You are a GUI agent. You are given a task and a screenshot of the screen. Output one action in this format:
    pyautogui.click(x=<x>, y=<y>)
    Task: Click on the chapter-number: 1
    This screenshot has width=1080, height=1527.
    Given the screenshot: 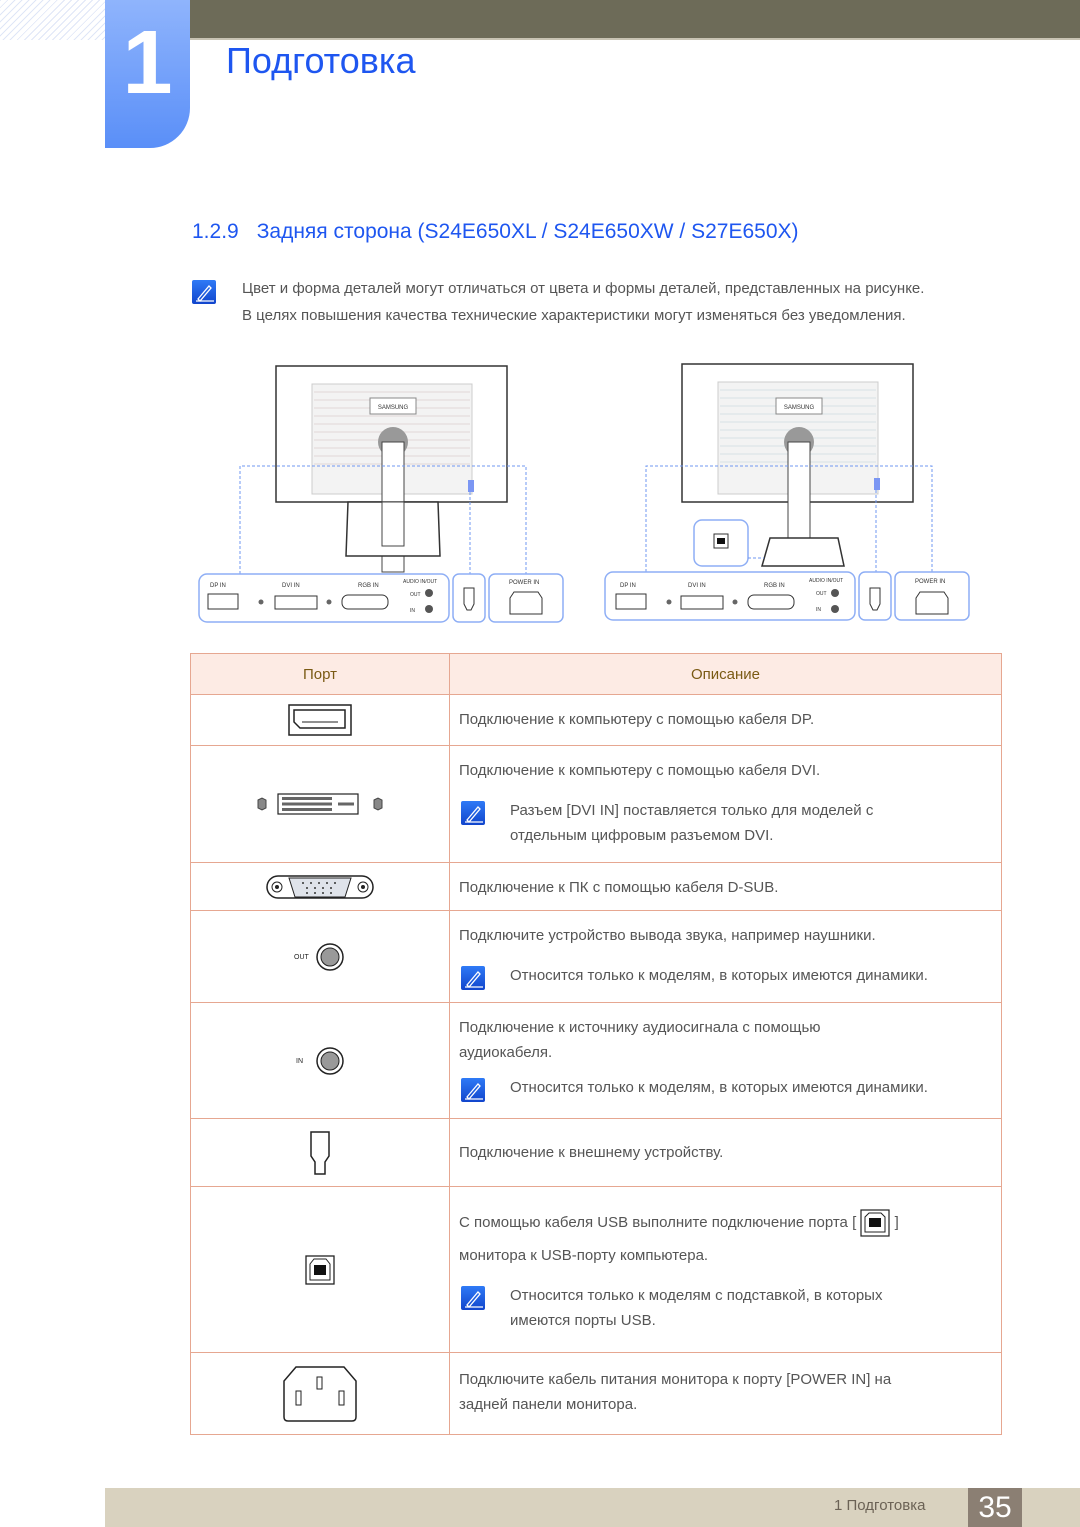 What is the action you would take?
    pyautogui.click(x=147, y=63)
    